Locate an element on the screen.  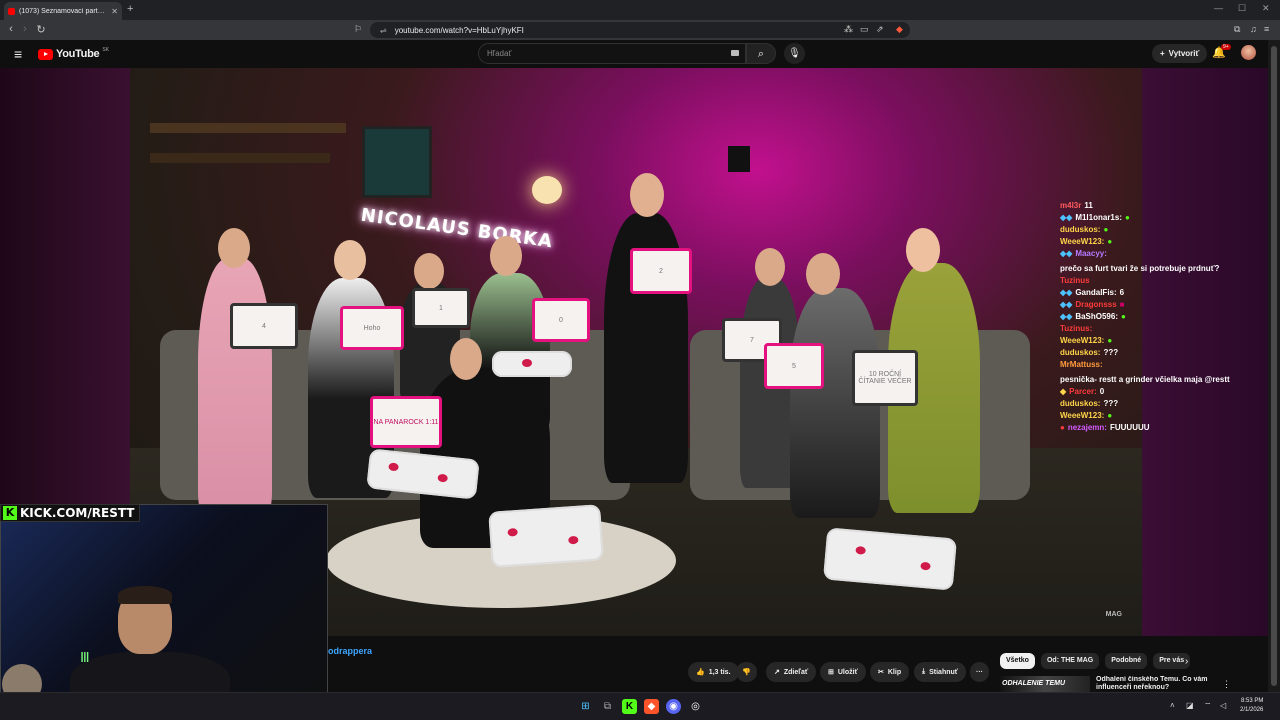
browser-tab: (1073) Seznamovací party se... ✕ is located at coordinates (63, 11).